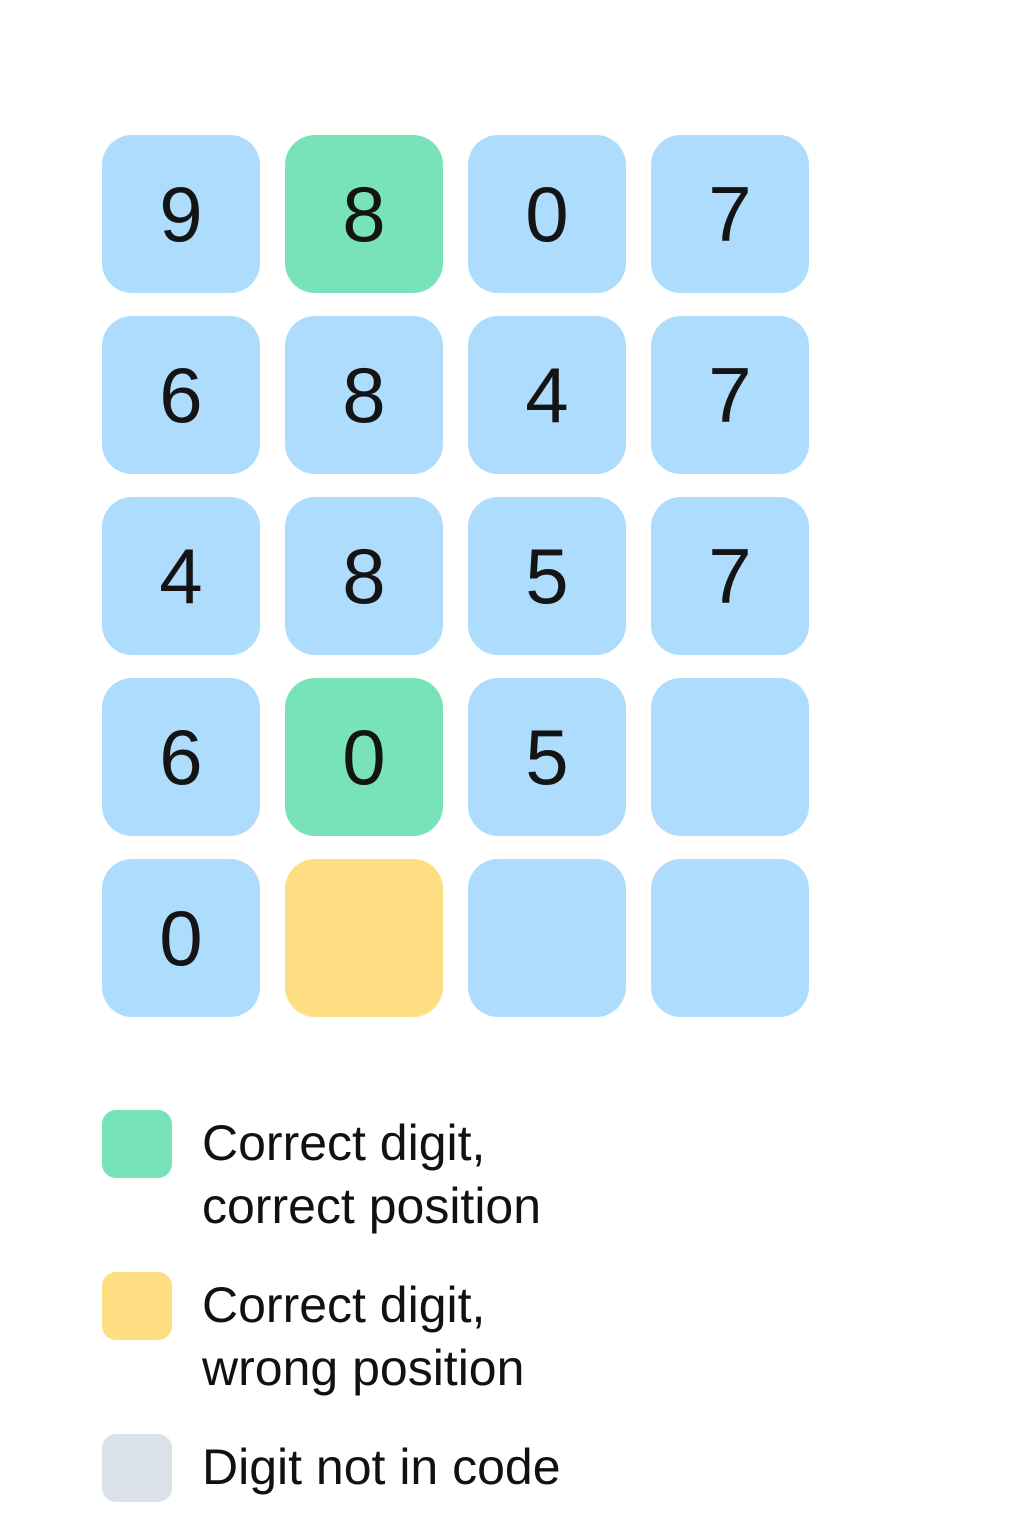 This screenshot has height=1536, width=1024. Describe the element at coordinates (181, 214) in the screenshot. I see `digit-tile: 9` at that location.